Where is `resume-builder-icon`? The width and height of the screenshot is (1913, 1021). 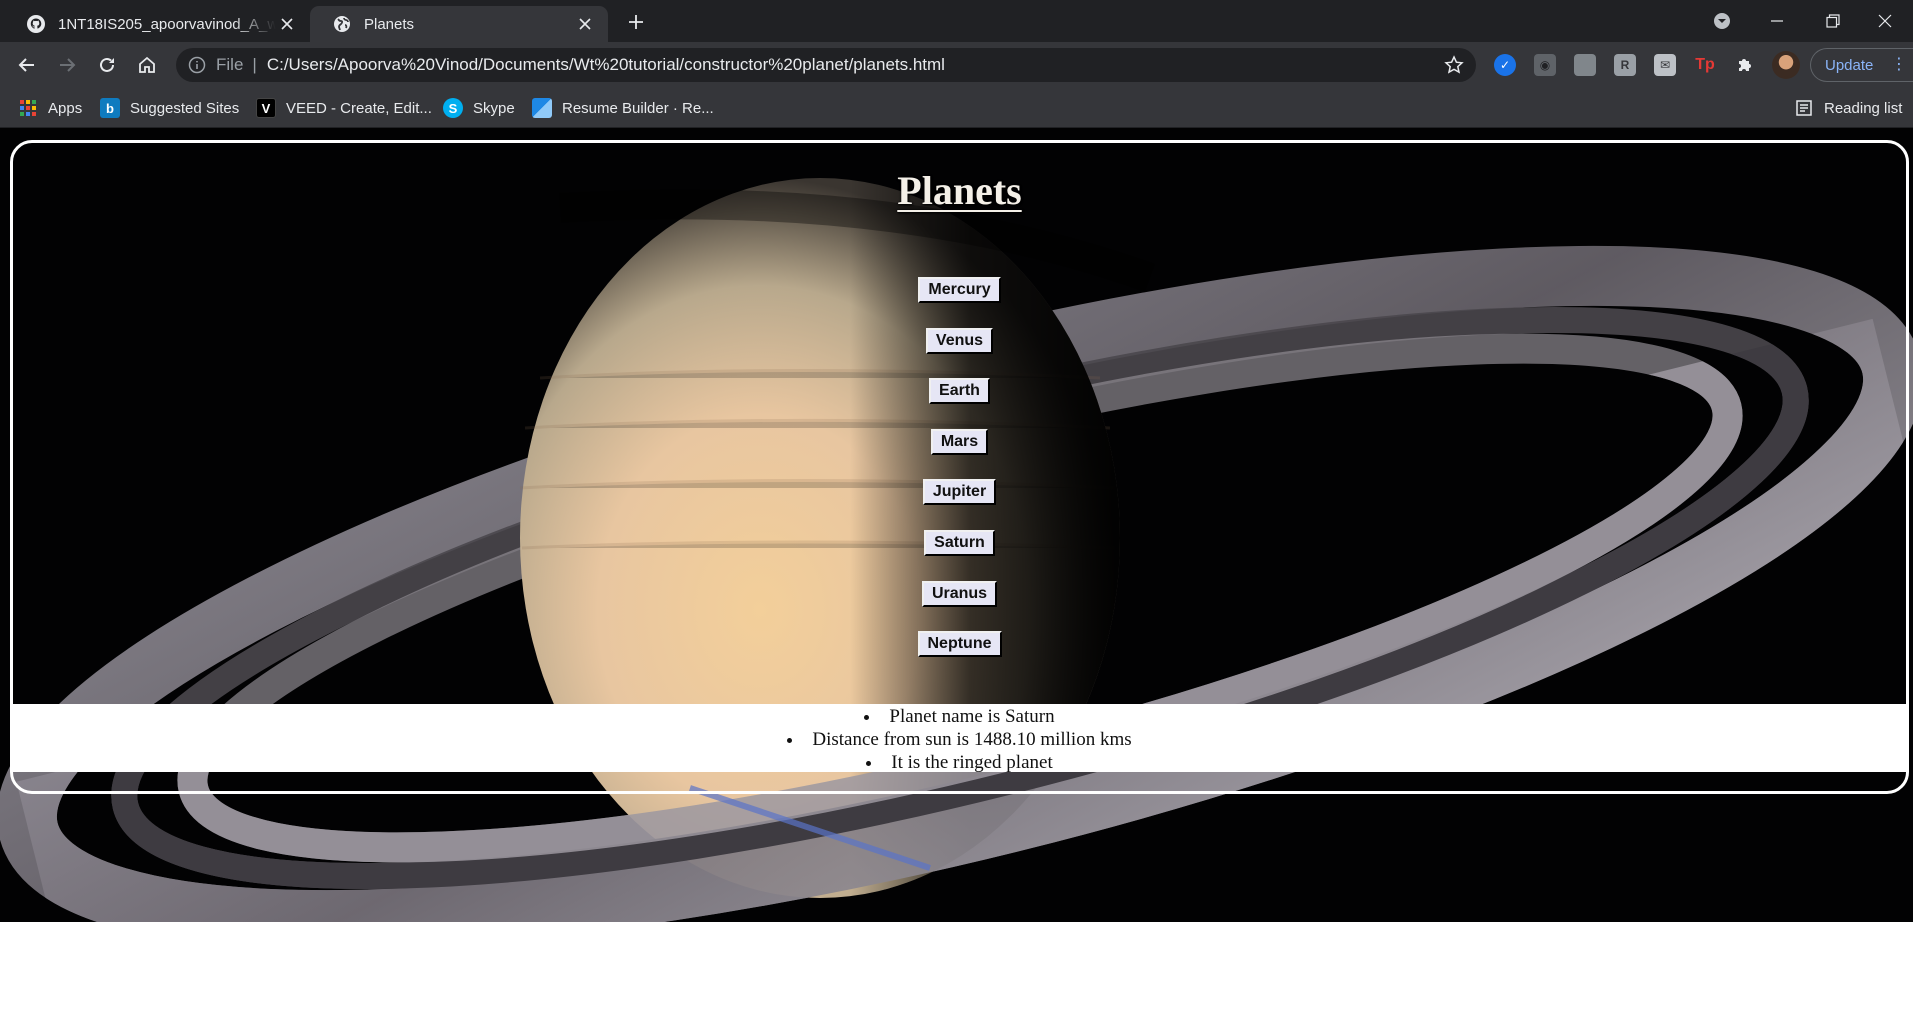 resume-builder-icon is located at coordinates (542, 108).